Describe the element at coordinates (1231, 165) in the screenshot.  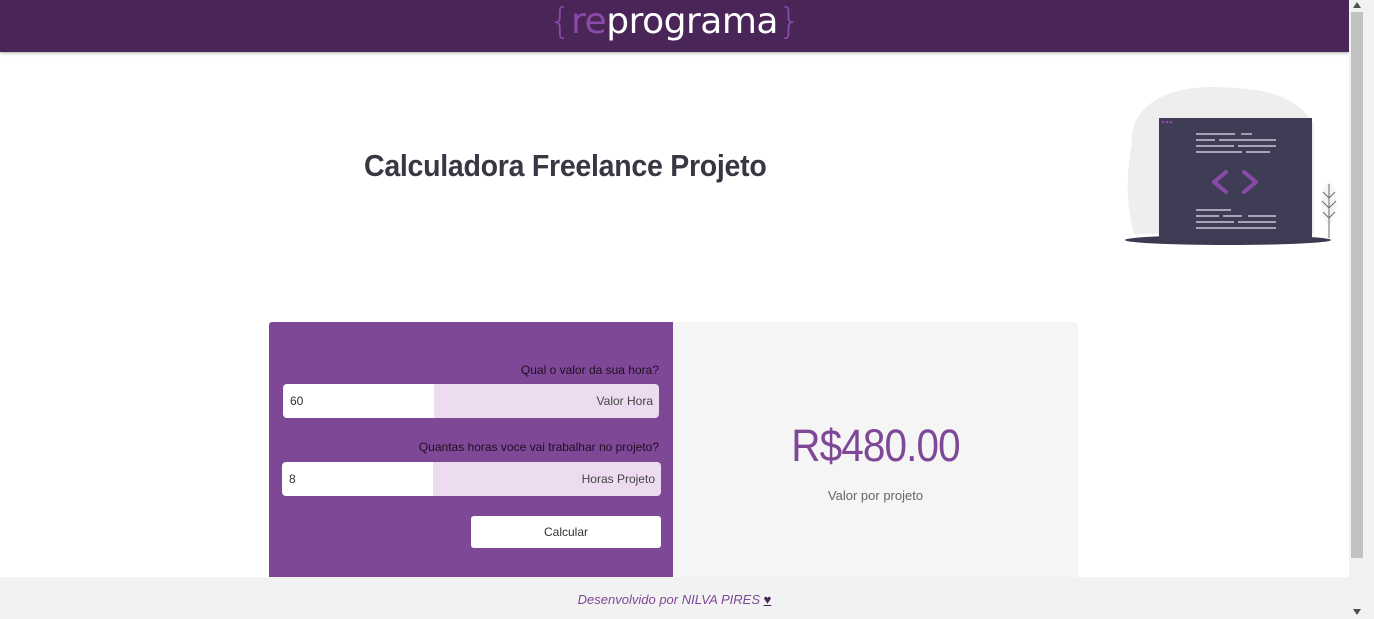
I see `code-window-illustration` at that location.